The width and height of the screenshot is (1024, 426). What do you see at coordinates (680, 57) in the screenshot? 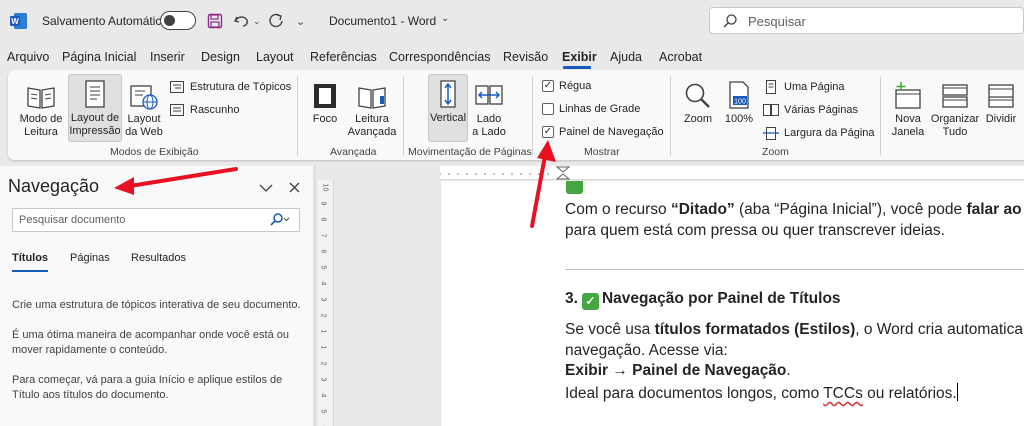
I see `tab-acrobat: Acrobat` at bounding box center [680, 57].